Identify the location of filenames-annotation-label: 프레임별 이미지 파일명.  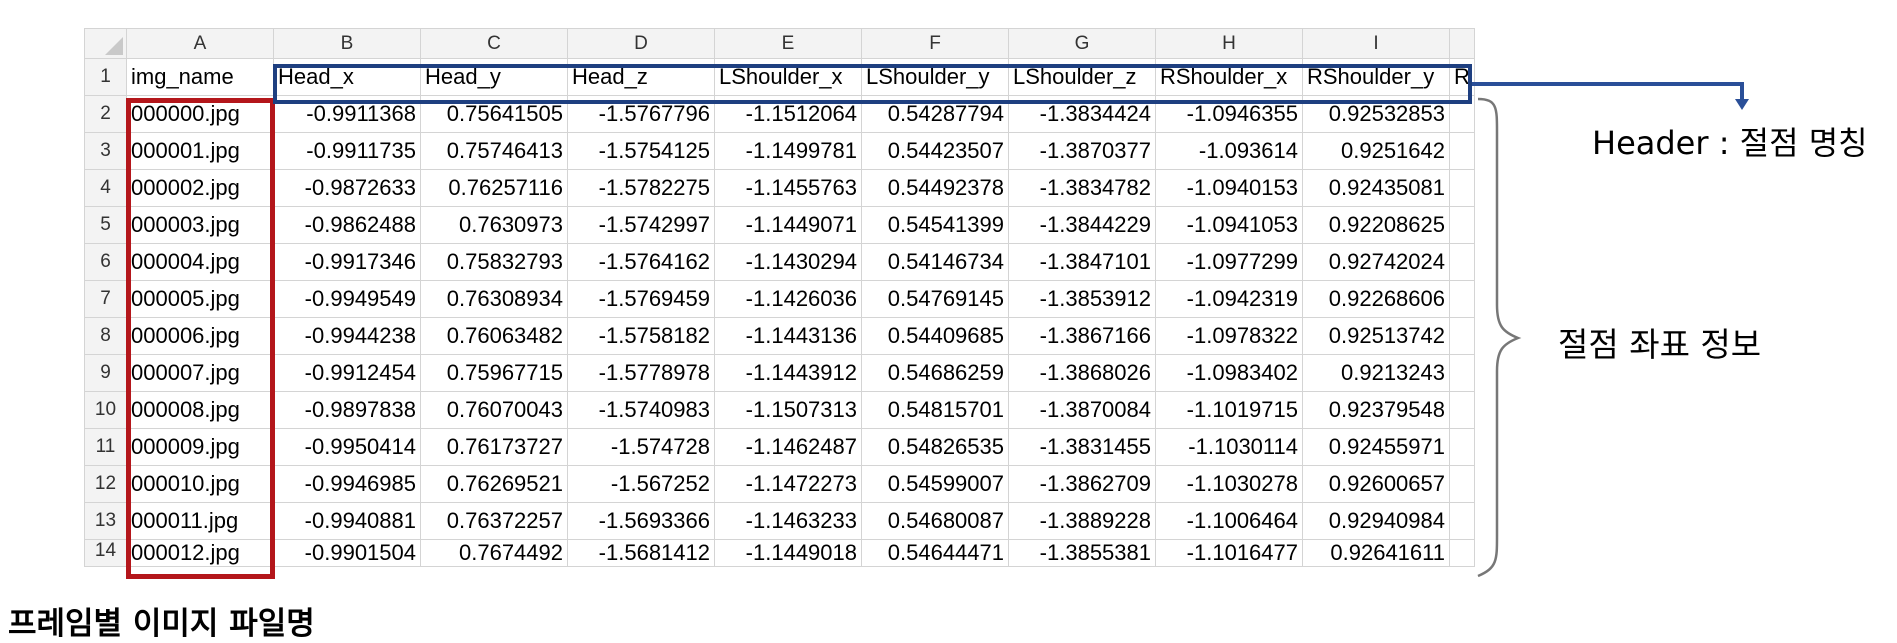
(161, 624).